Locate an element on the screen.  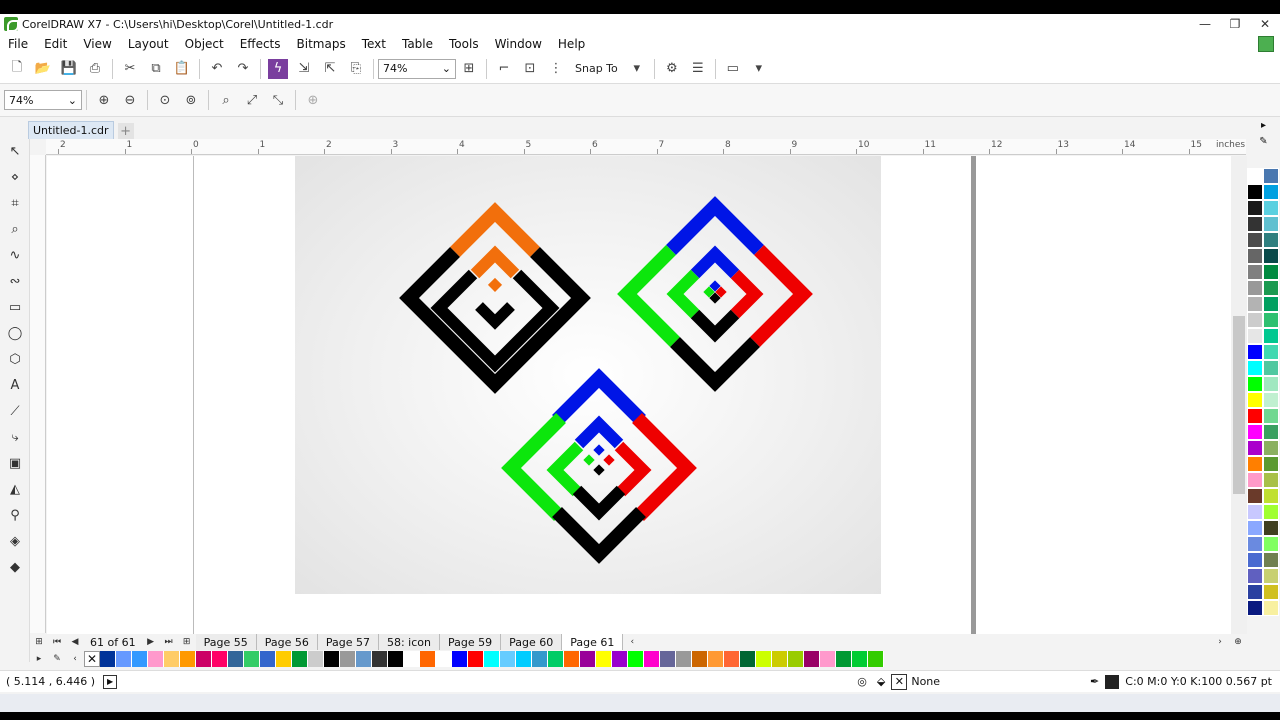
artistic-media-icon: ∾ is located at coordinates (15, 281).